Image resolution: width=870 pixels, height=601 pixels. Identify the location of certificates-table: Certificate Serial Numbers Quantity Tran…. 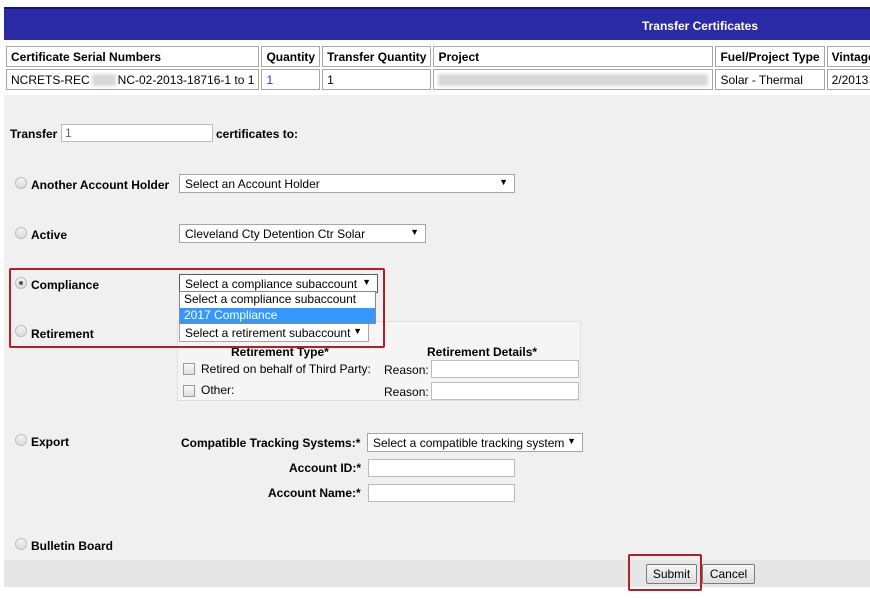
(437, 68).